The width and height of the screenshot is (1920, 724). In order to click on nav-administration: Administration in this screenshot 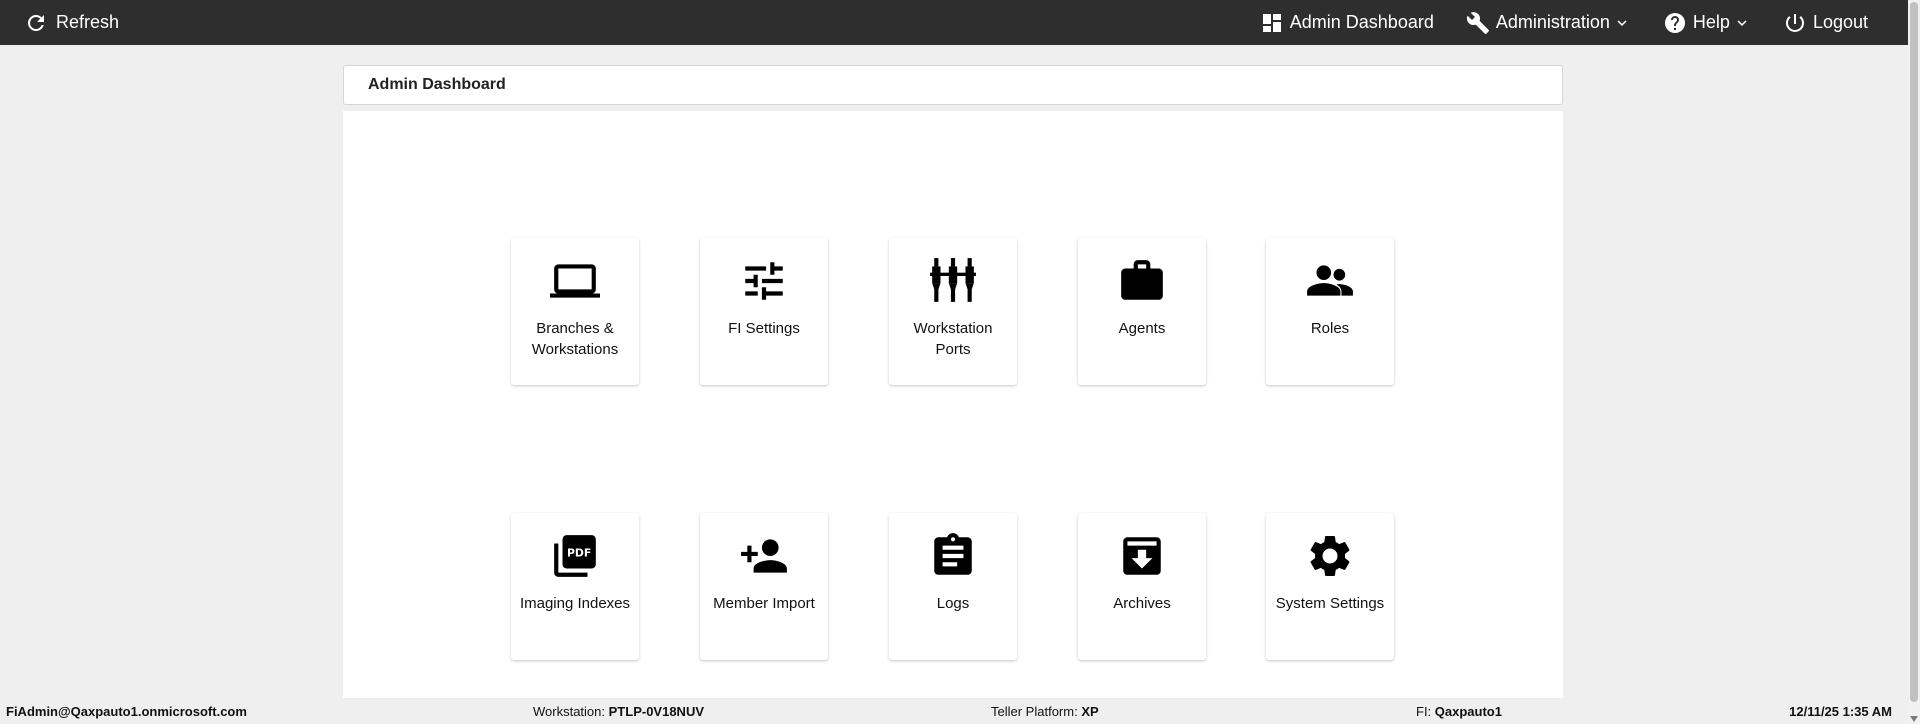, I will do `click(1548, 23)`.